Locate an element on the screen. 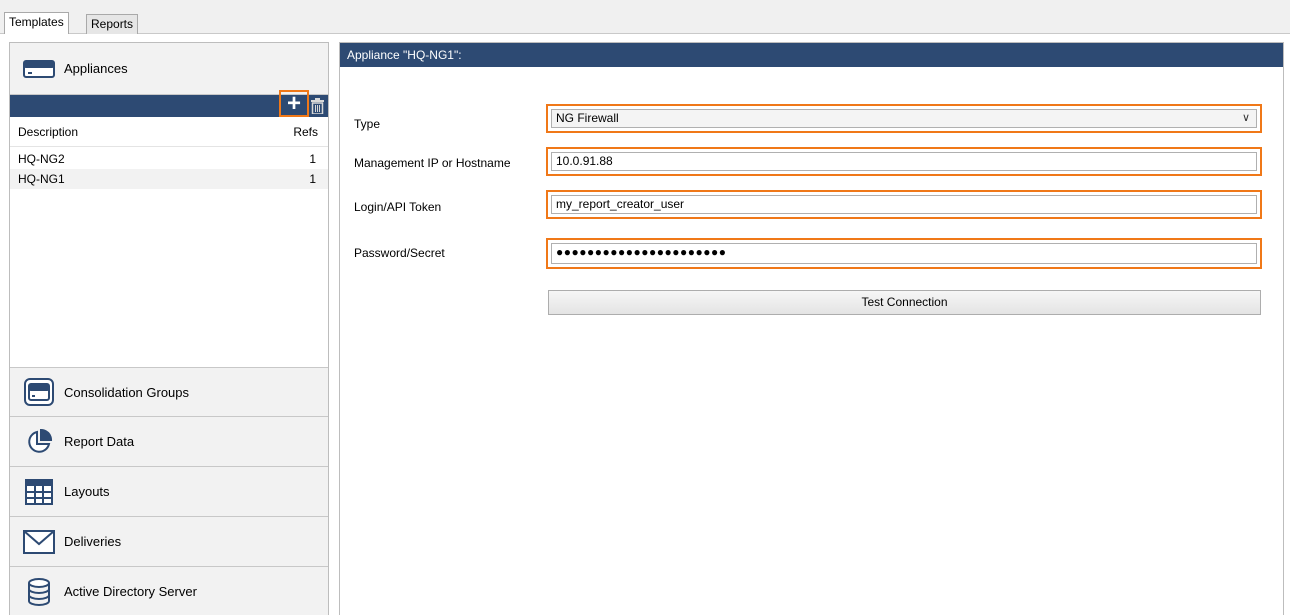 The width and height of the screenshot is (1290, 615). list-item-description: HQ-NG2 is located at coordinates (41, 159).